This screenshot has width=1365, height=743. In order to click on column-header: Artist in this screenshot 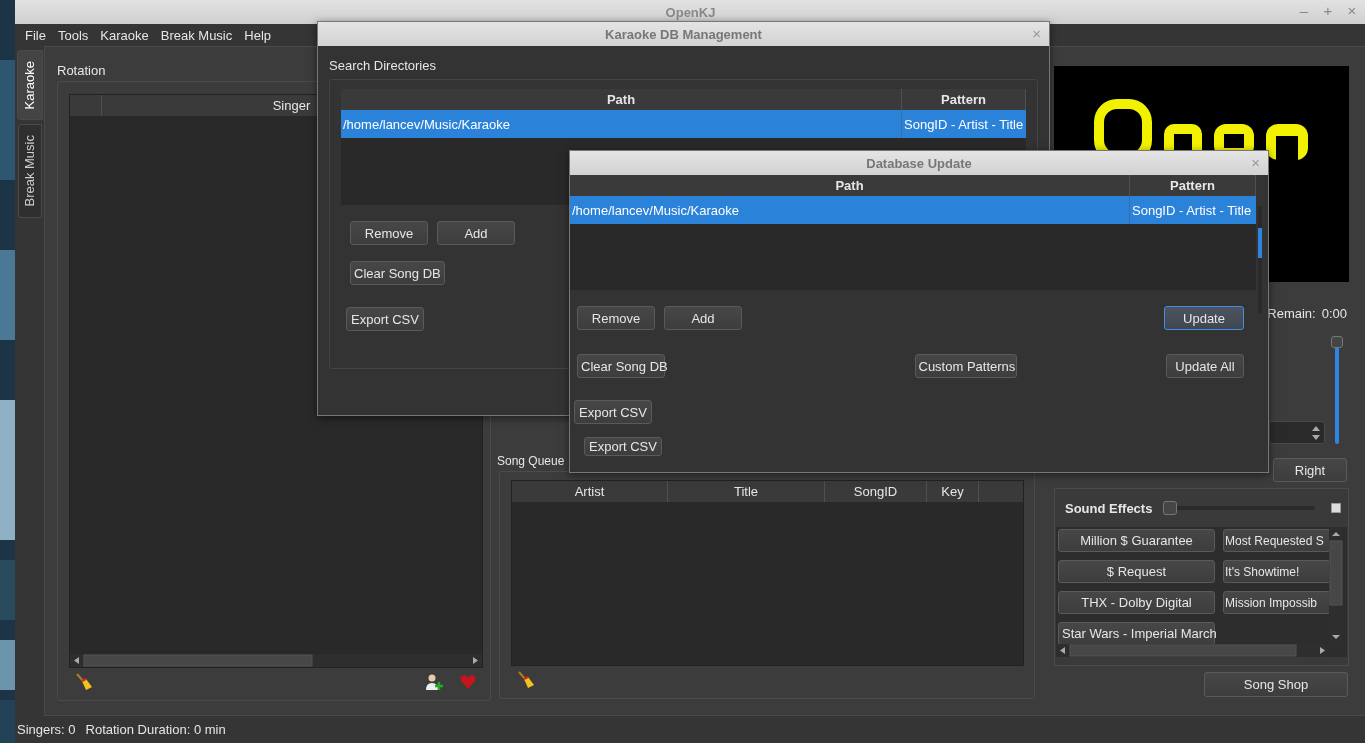, I will do `click(590, 491)`.